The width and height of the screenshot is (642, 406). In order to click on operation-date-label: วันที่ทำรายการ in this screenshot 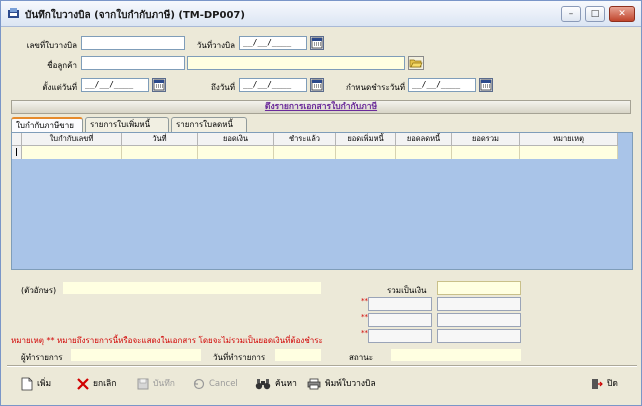, I will do `click(239, 357)`.